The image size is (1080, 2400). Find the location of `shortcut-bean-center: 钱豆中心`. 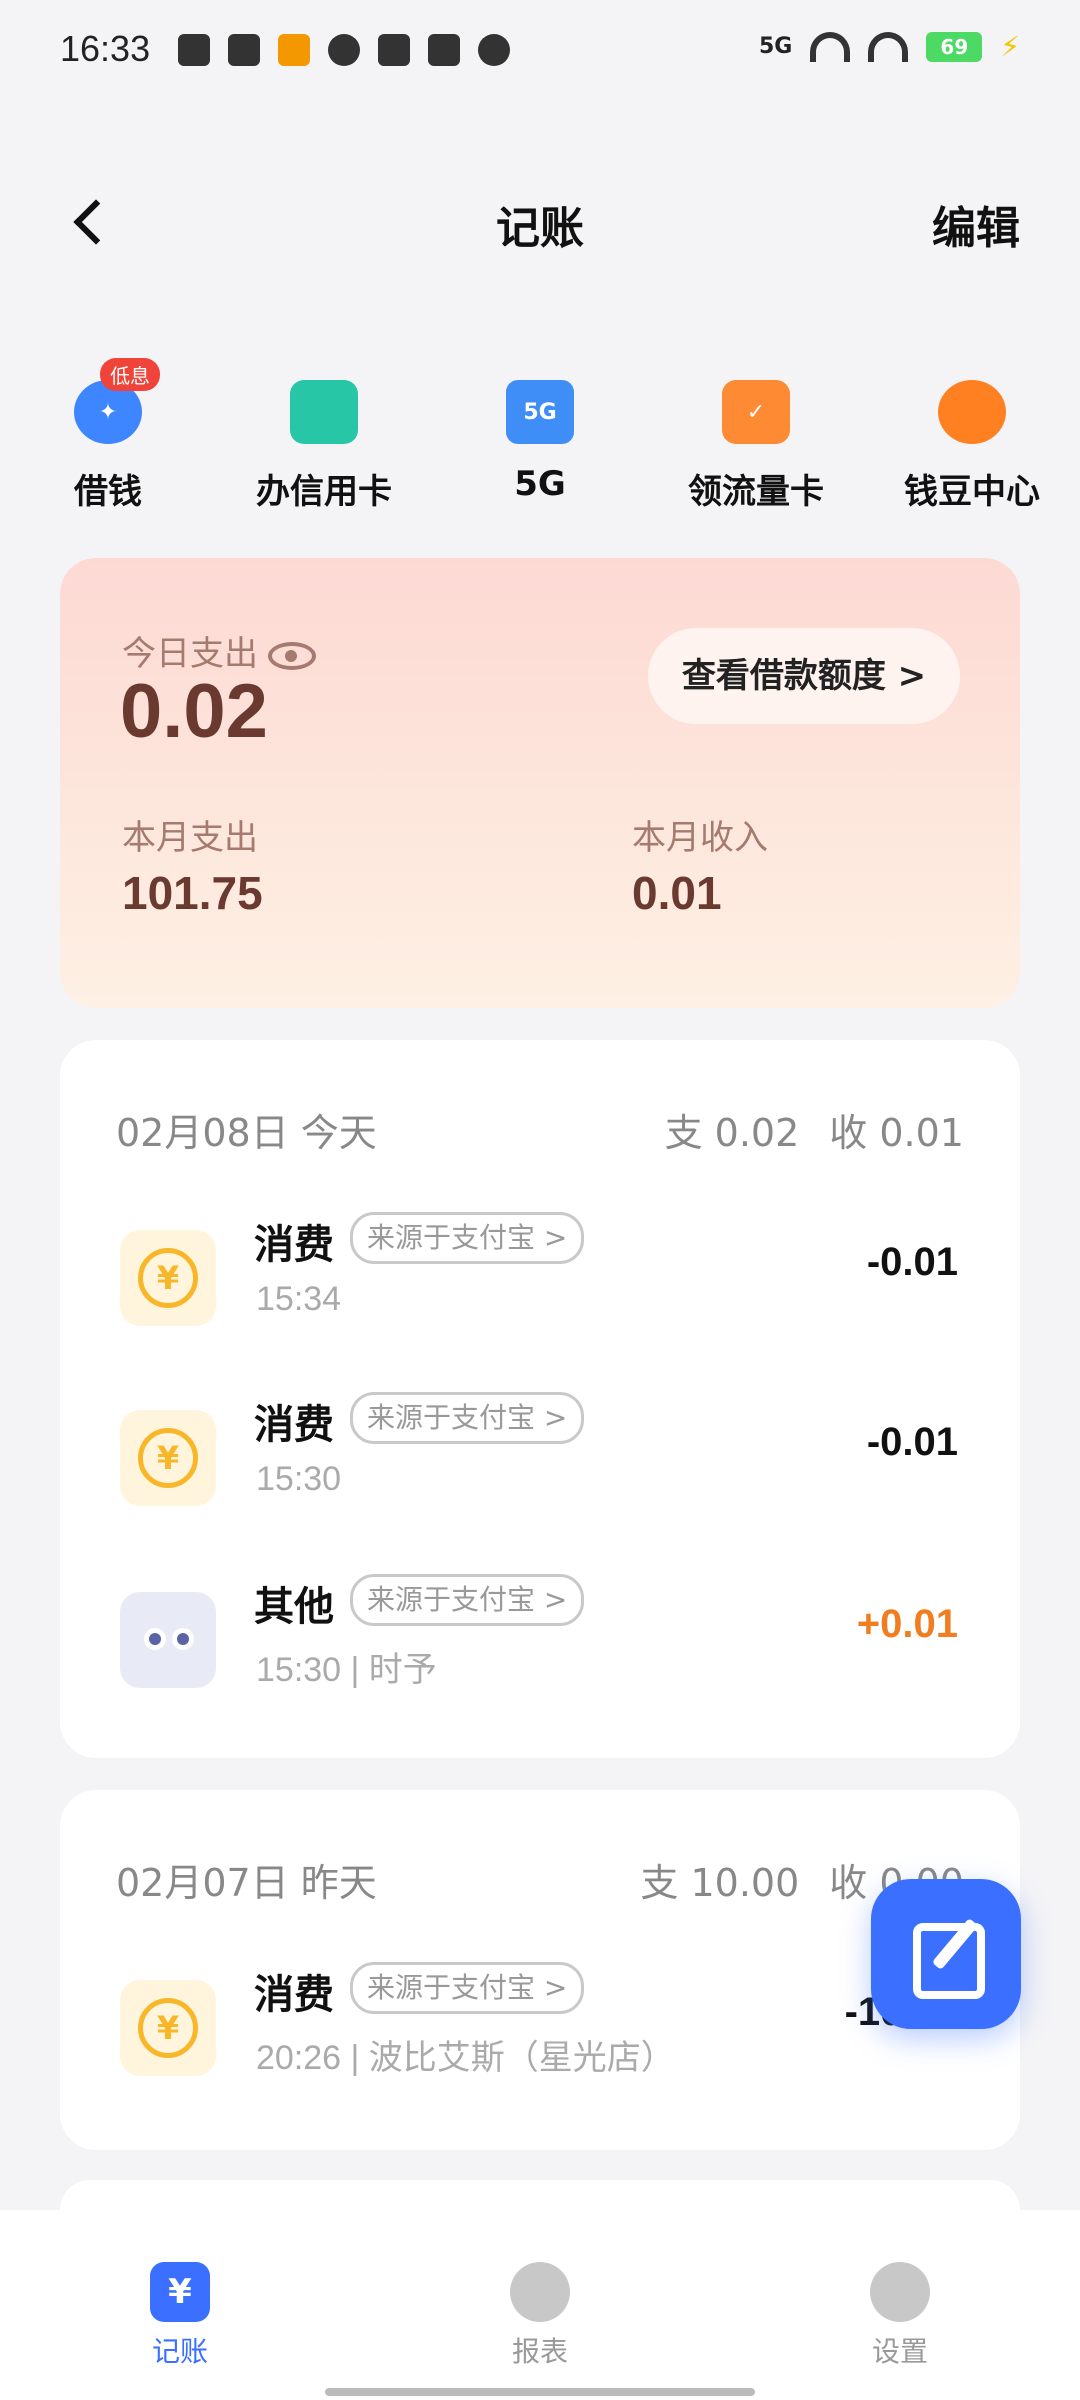

shortcut-bean-center: 钱豆中心 is located at coordinates (972, 450).